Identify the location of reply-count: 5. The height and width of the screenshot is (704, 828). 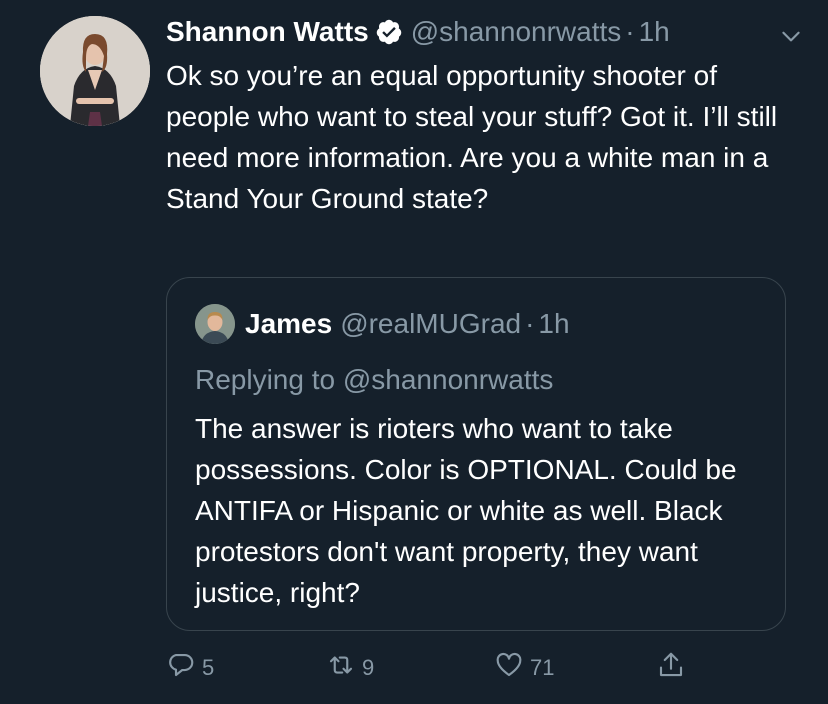
(208, 667).